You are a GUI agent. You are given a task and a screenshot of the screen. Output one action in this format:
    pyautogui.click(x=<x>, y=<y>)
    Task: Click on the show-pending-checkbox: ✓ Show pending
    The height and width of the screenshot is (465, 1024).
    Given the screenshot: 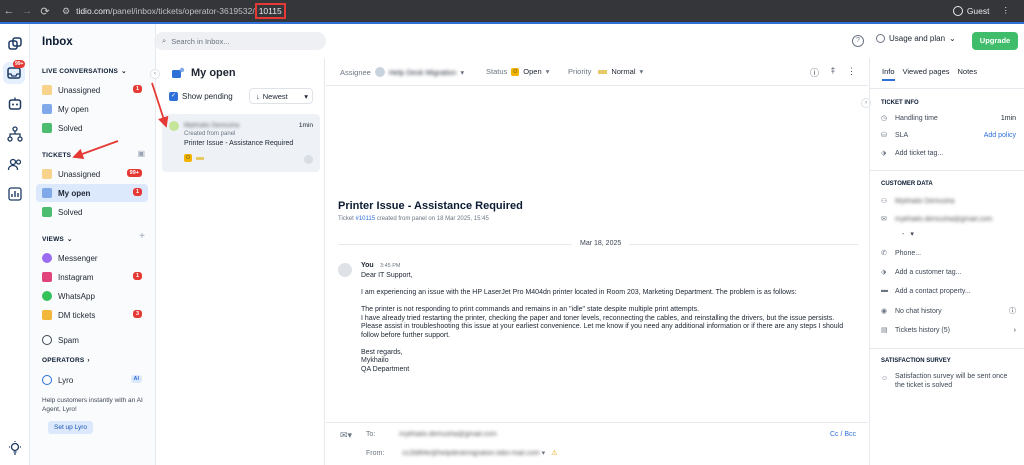 What is the action you would take?
    pyautogui.click(x=201, y=96)
    